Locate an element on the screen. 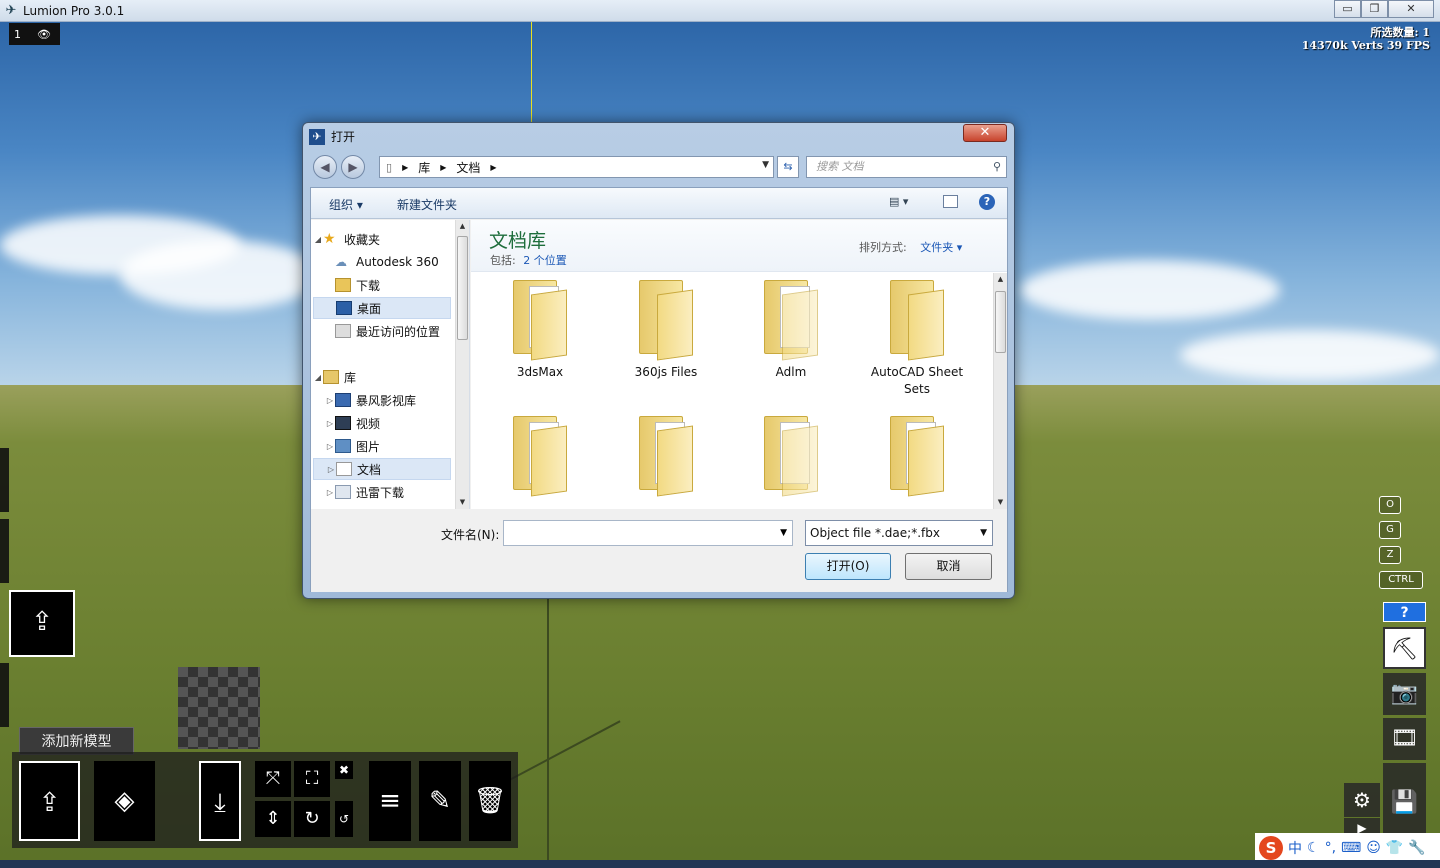 This screenshot has width=1440, height=868. build-mode-button: ⛏ is located at coordinates (1404, 648).